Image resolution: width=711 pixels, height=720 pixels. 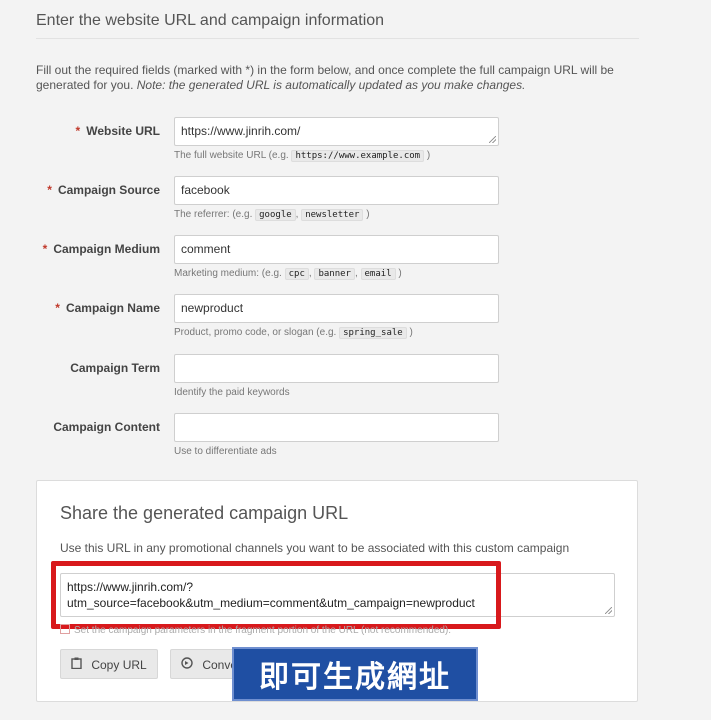 What do you see at coordinates (275, 215) in the screenshot?
I see `example-code: google` at bounding box center [275, 215].